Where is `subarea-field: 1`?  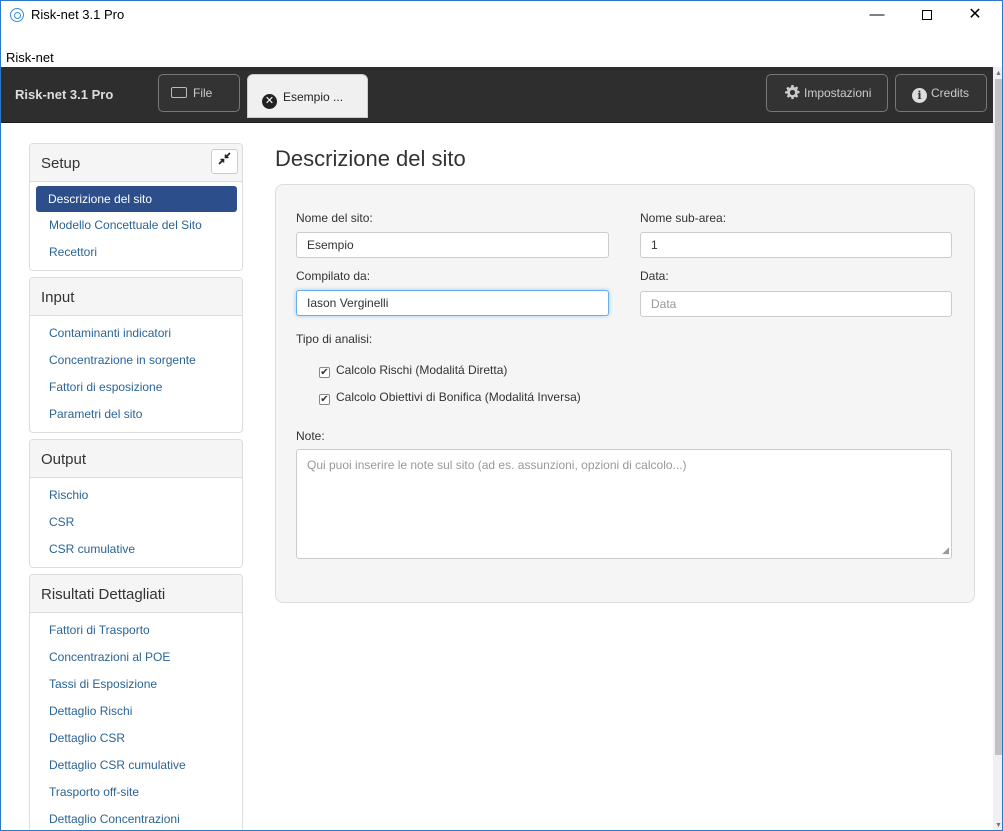 subarea-field: 1 is located at coordinates (796, 245).